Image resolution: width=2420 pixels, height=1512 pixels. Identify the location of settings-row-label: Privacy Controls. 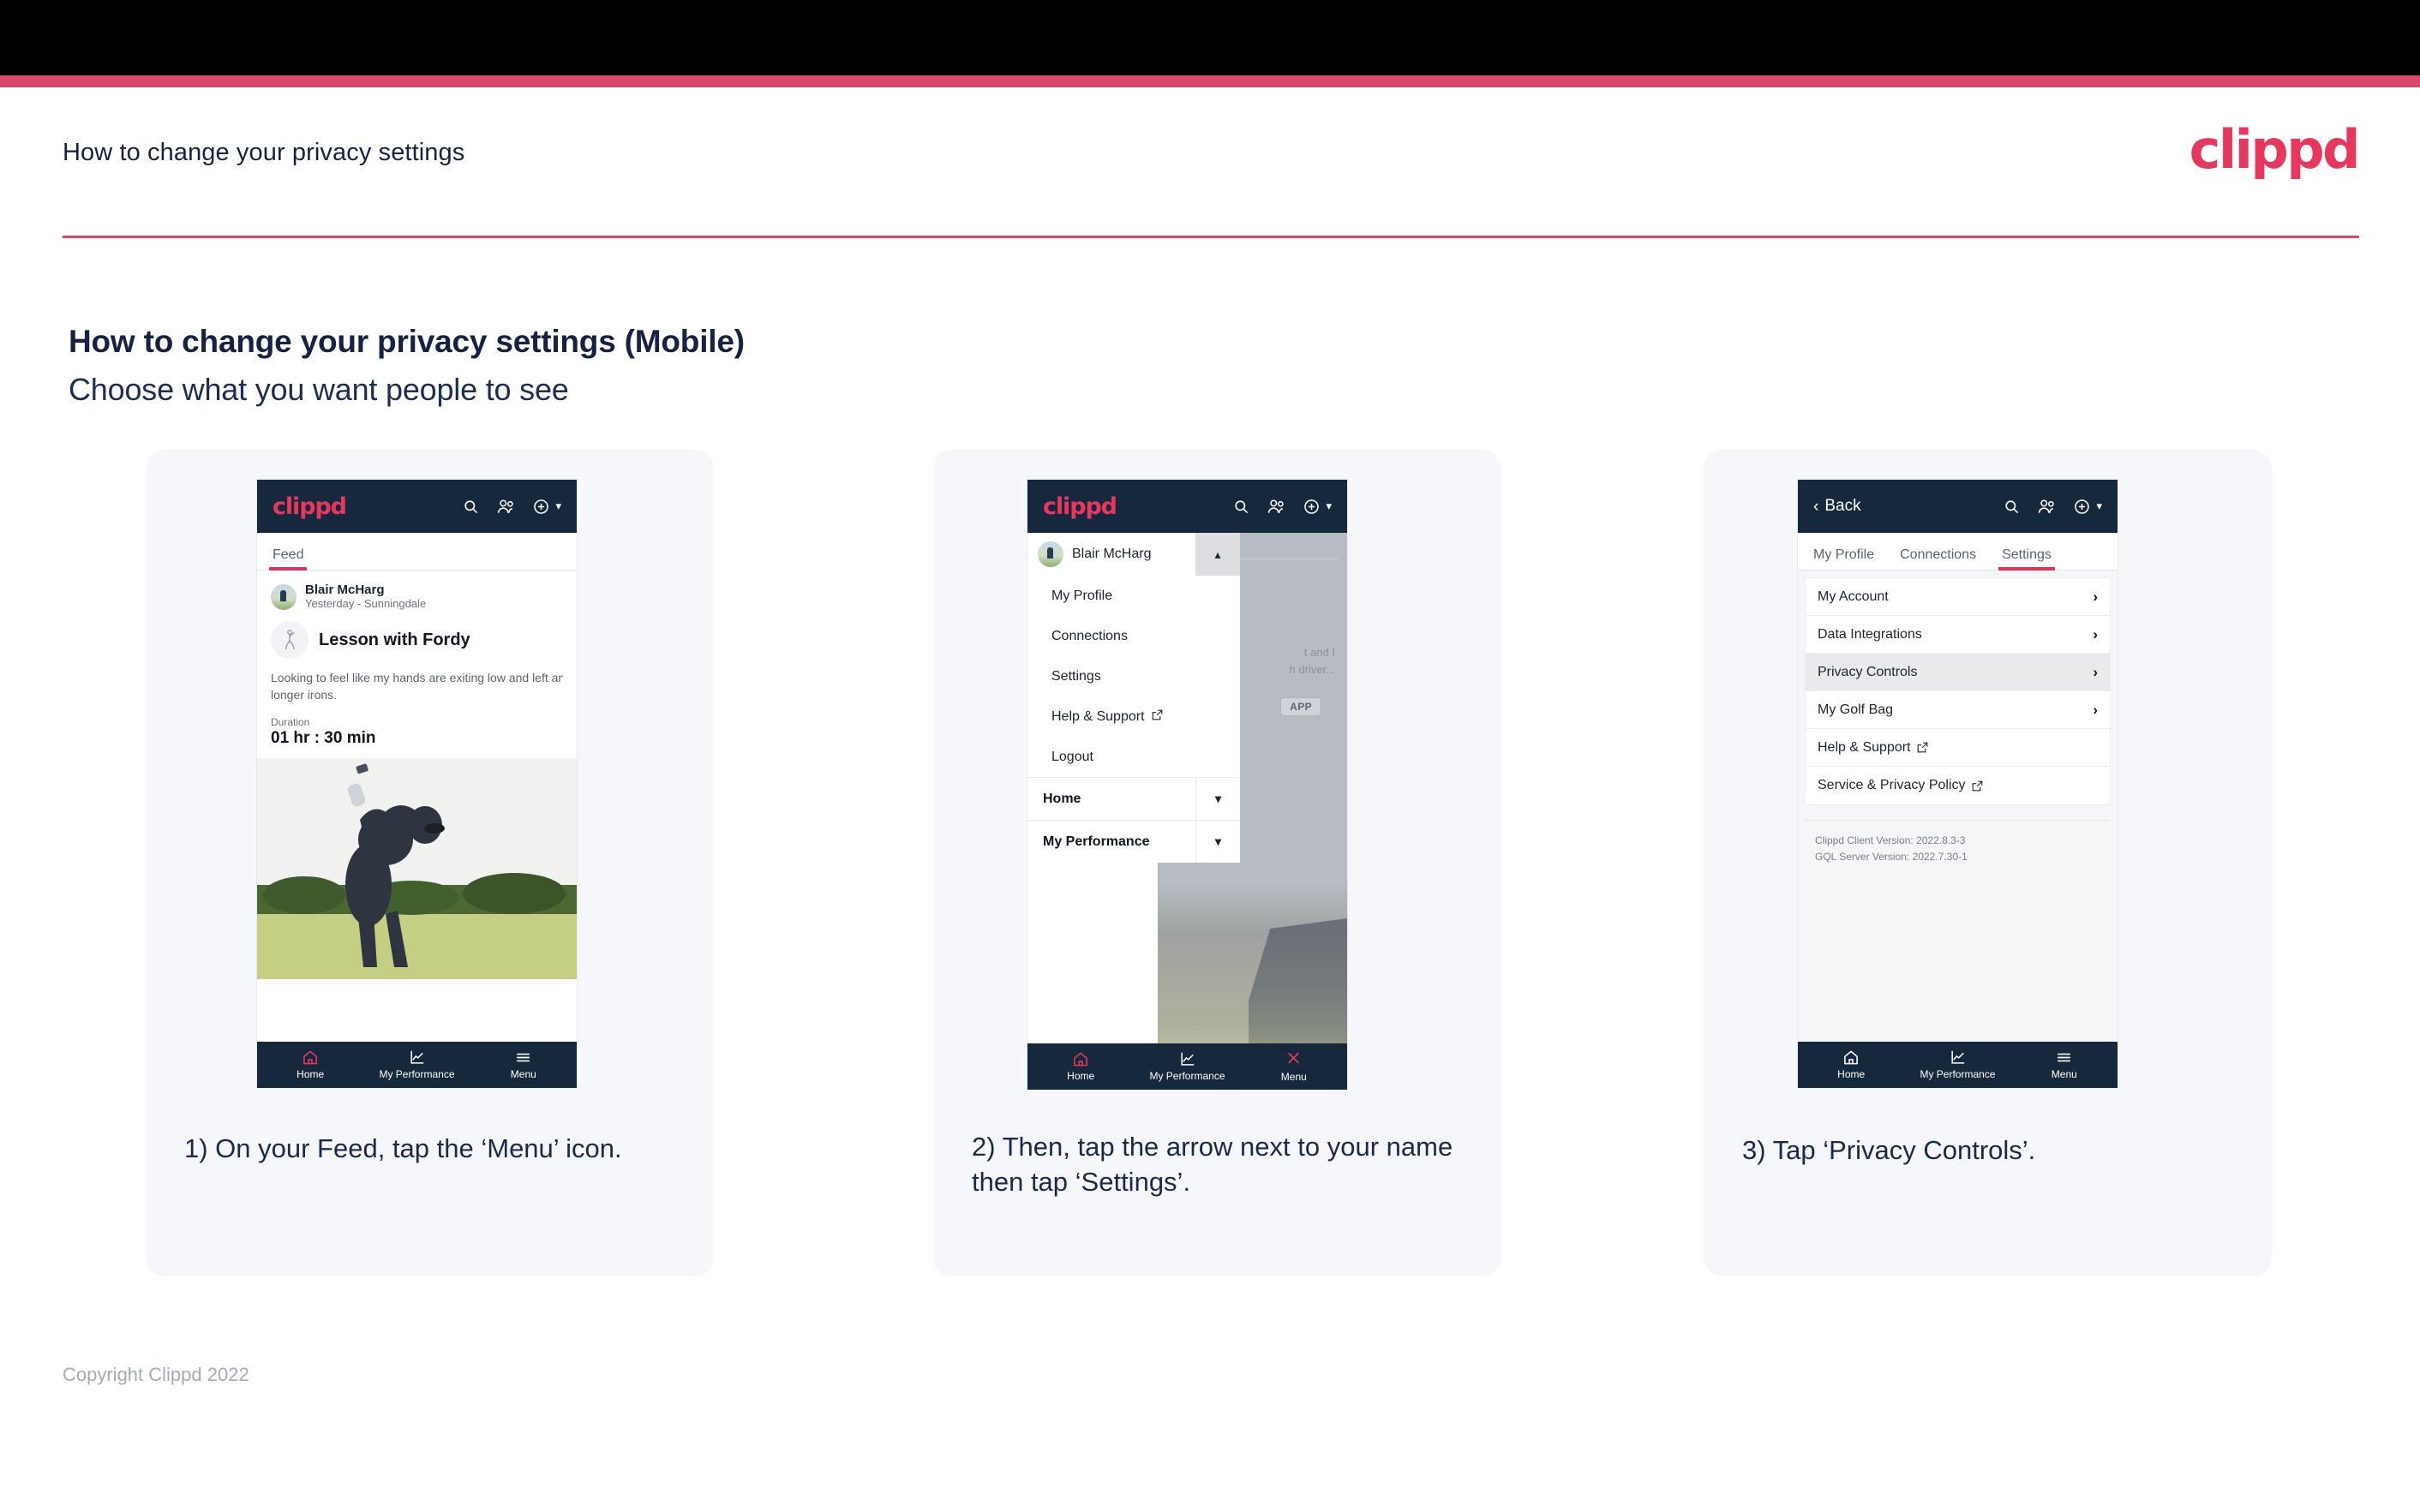
(1868, 671).